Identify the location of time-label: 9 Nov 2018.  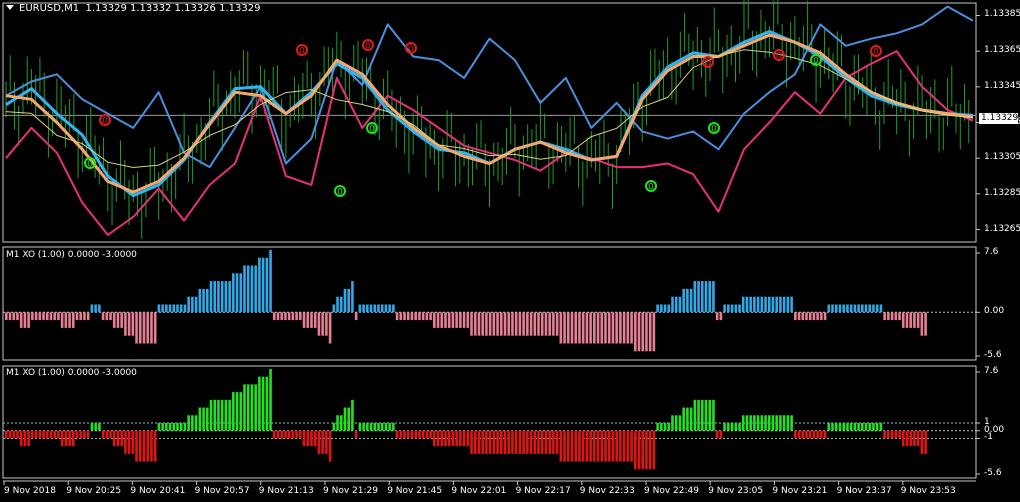
(30, 491).